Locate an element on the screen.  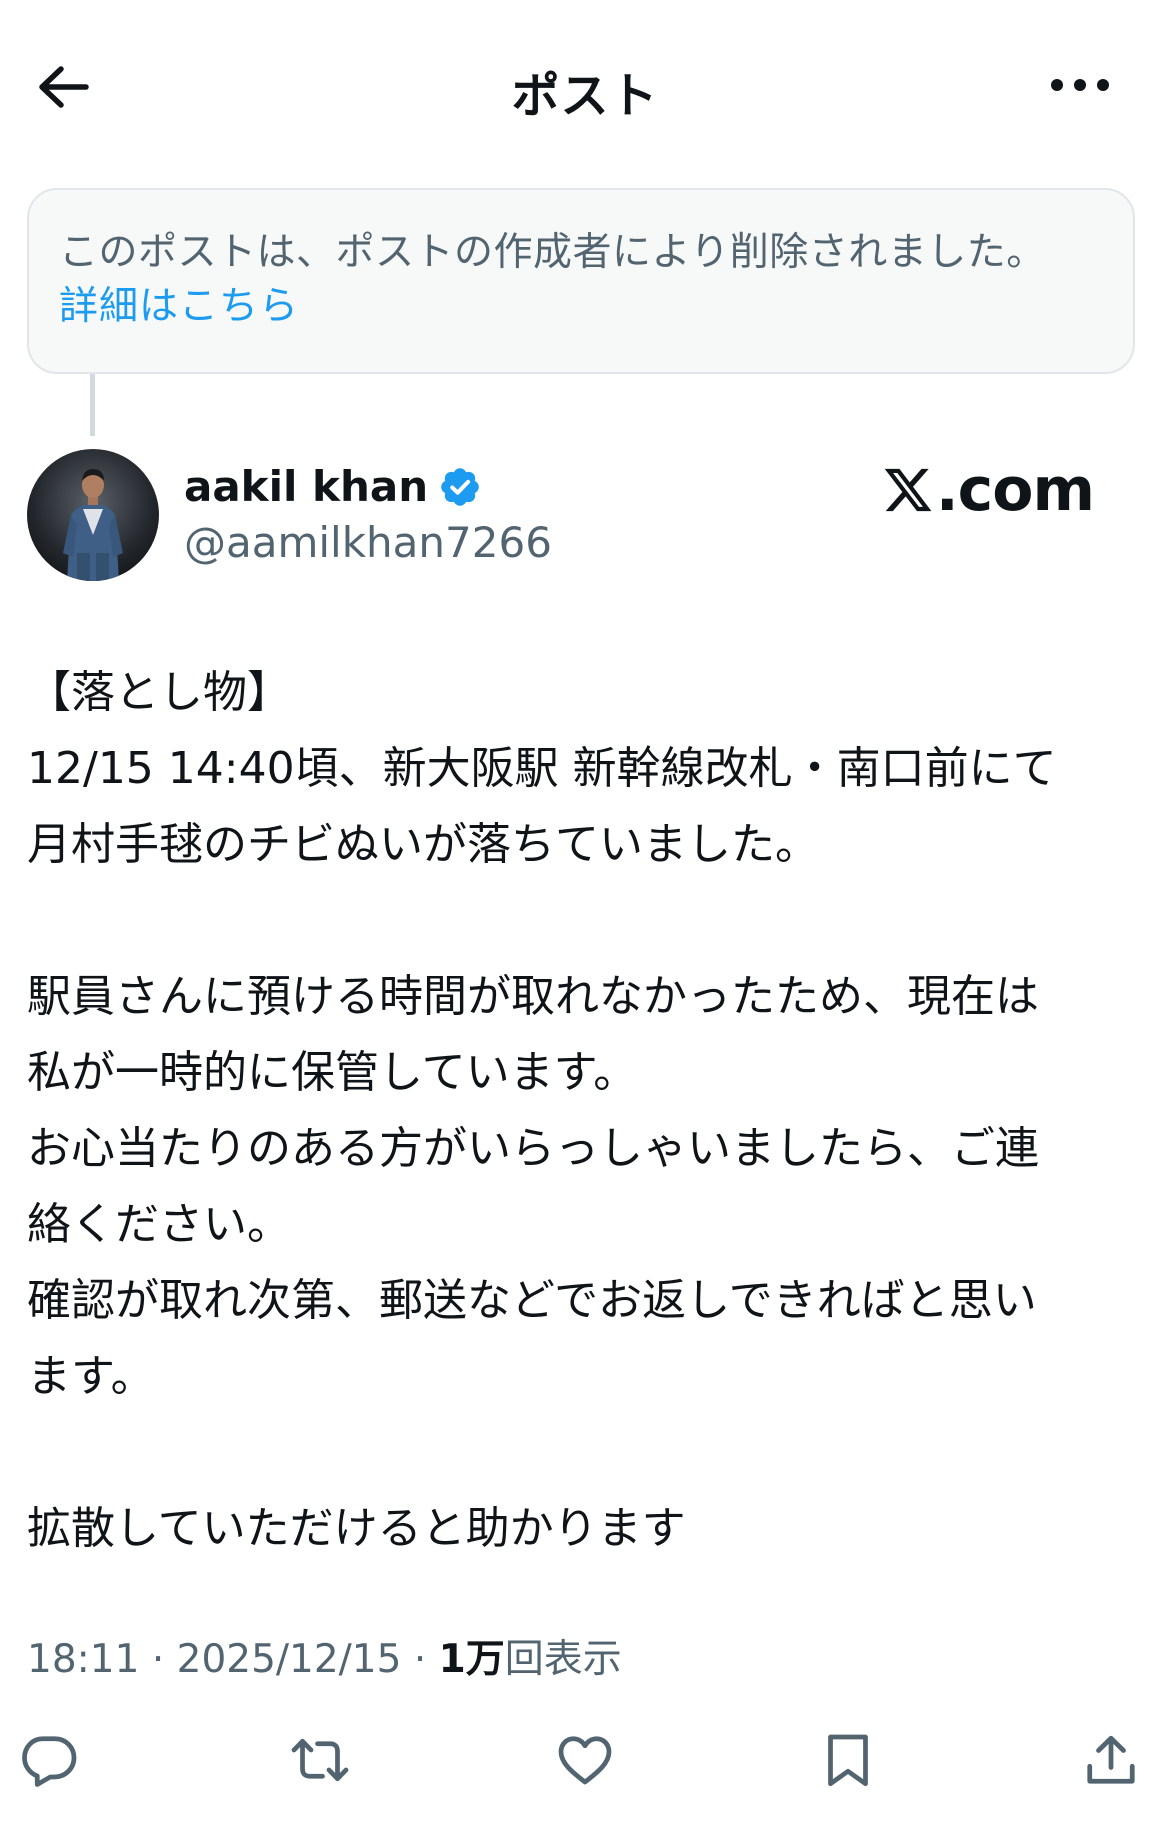
author-handle: @aamilkhan7266 is located at coordinates (368, 542).